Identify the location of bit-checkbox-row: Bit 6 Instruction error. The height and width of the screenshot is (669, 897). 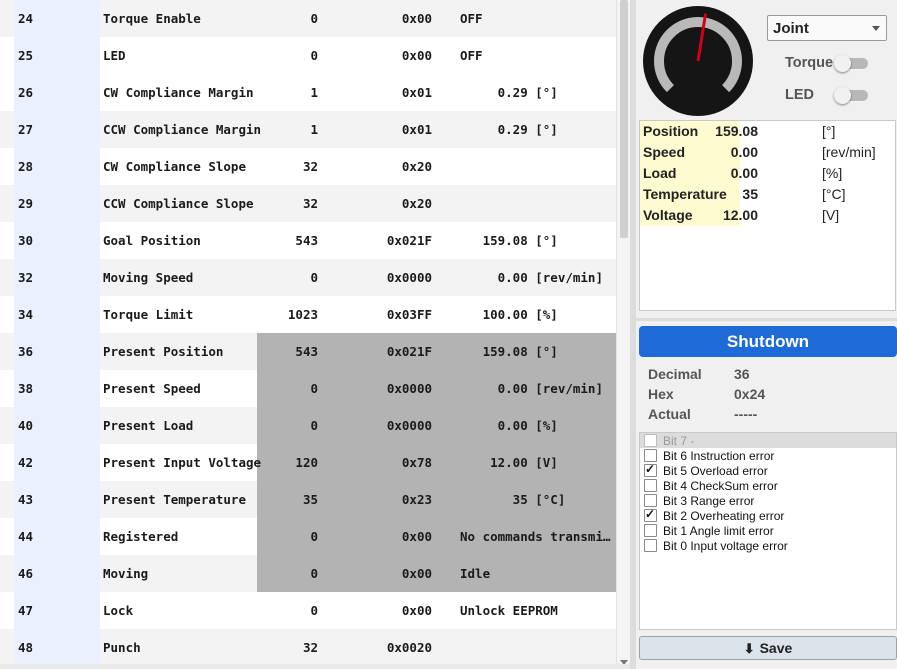
(768, 455).